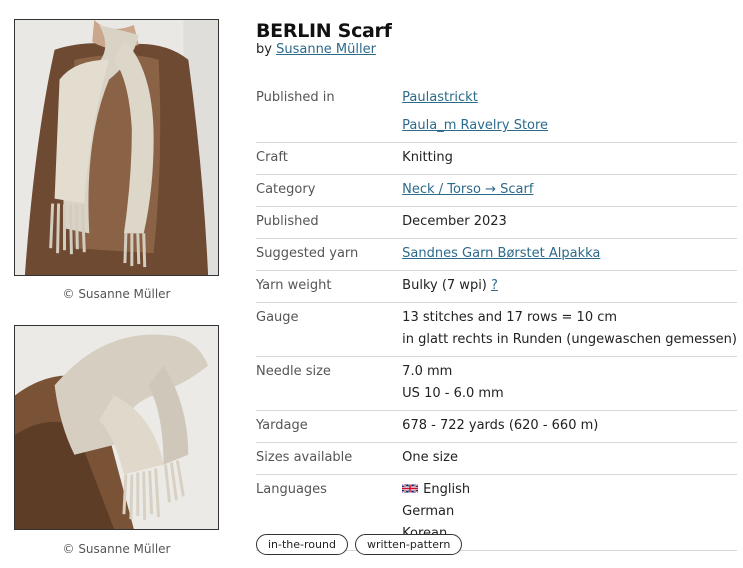 The image size is (743, 568). I want to click on designer-byline: by Susanne Müller, so click(316, 49).